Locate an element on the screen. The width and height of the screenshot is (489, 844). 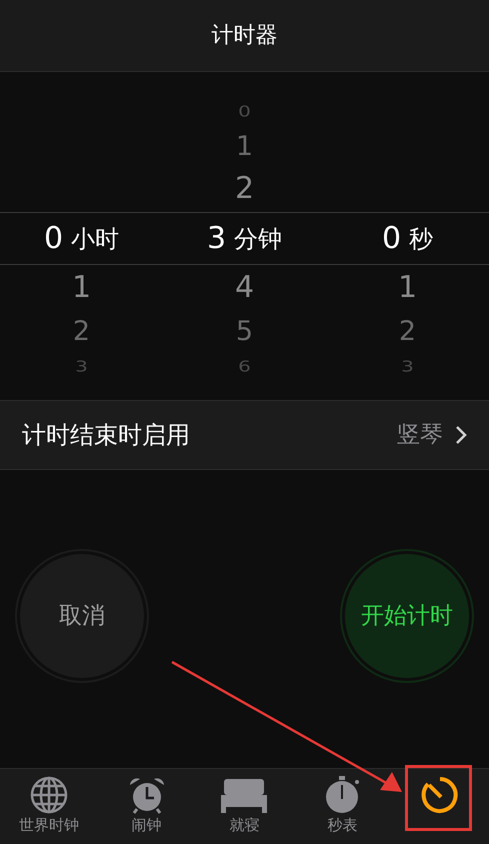
picker-unit: 秒 is located at coordinates (421, 239).